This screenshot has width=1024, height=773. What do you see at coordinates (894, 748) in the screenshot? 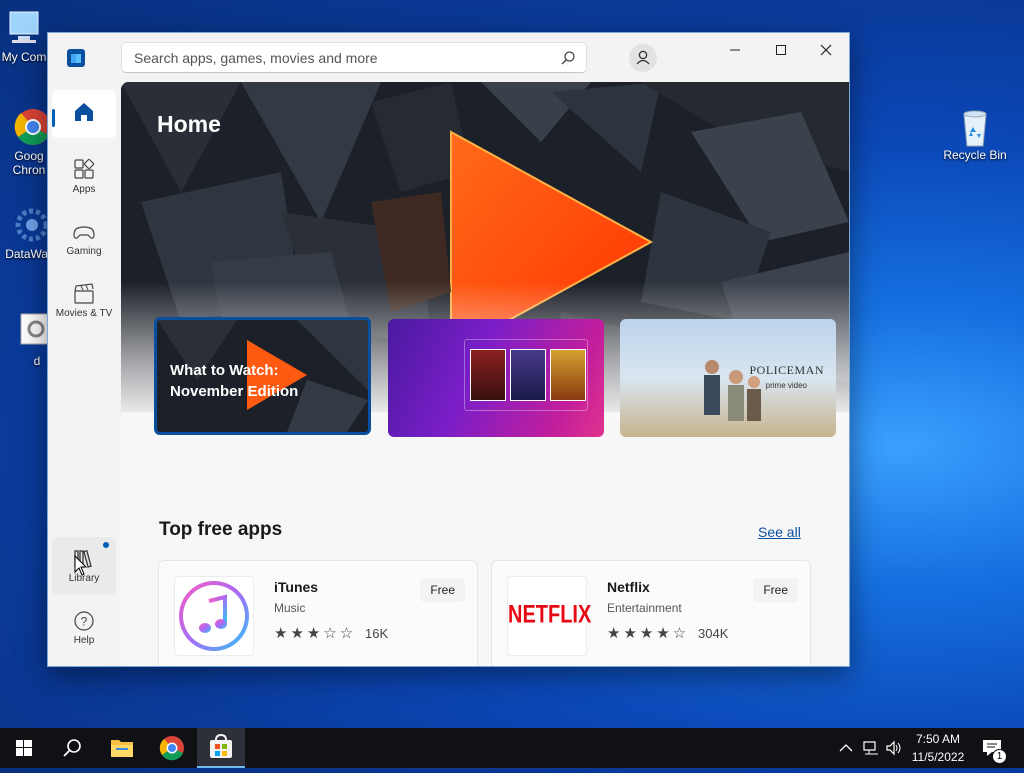
I see `volume-icon` at bounding box center [894, 748].